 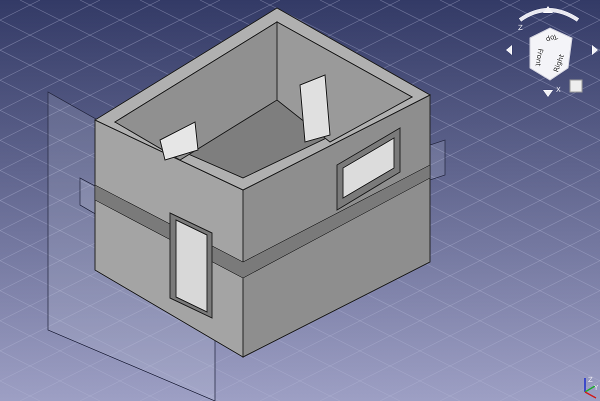 I want to click on navigation-cube-drawing, so click(x=552, y=51).